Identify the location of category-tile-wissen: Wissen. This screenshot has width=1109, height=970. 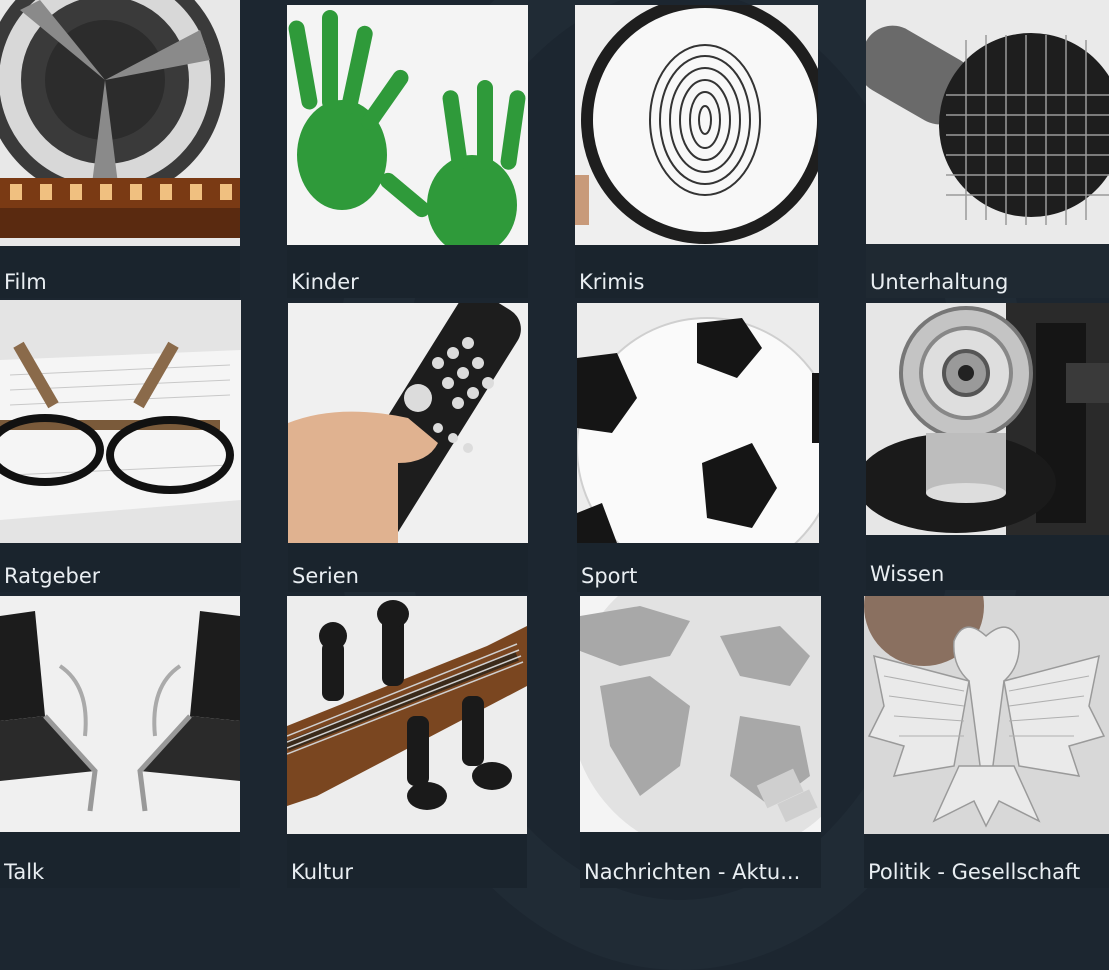
(987, 446).